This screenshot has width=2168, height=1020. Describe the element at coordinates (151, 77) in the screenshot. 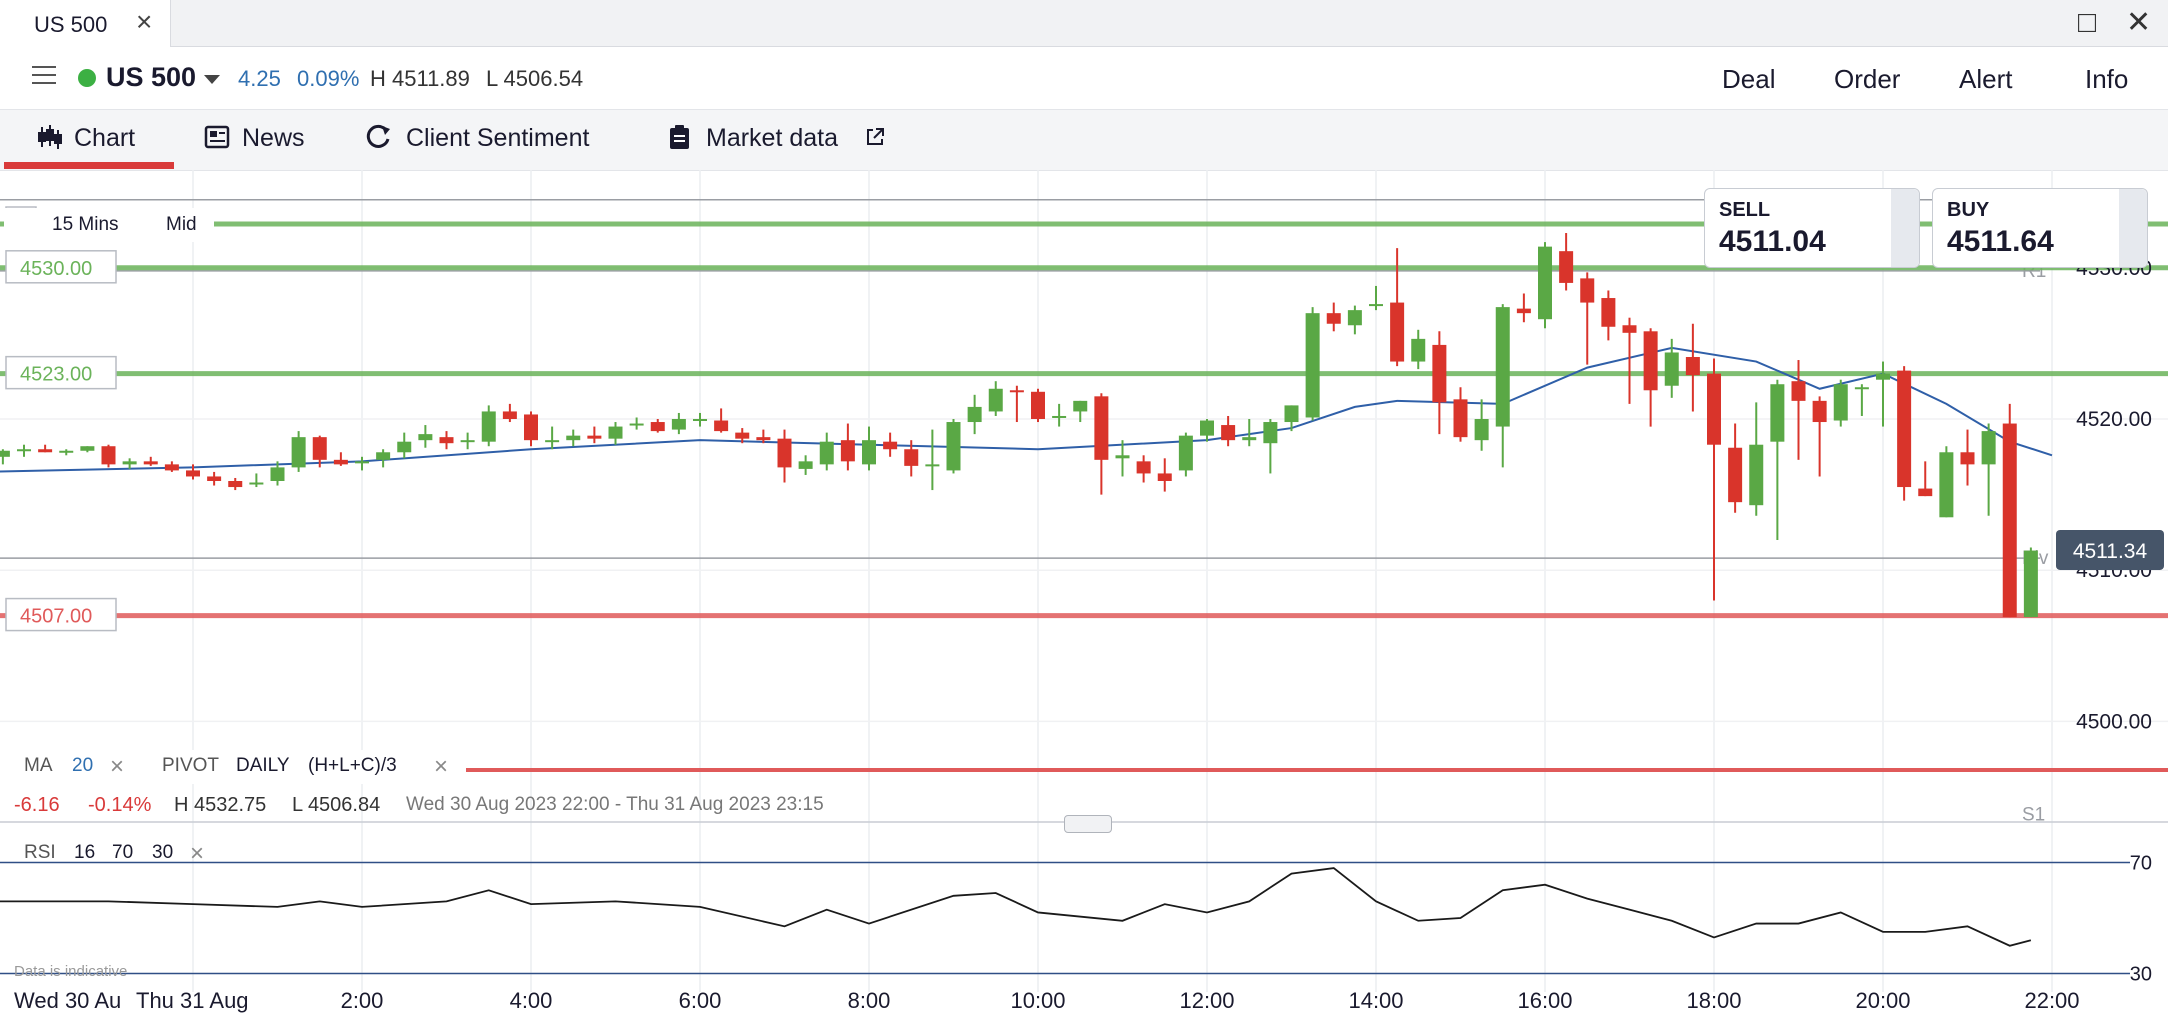

I see `instrument-name: US 500` at that location.